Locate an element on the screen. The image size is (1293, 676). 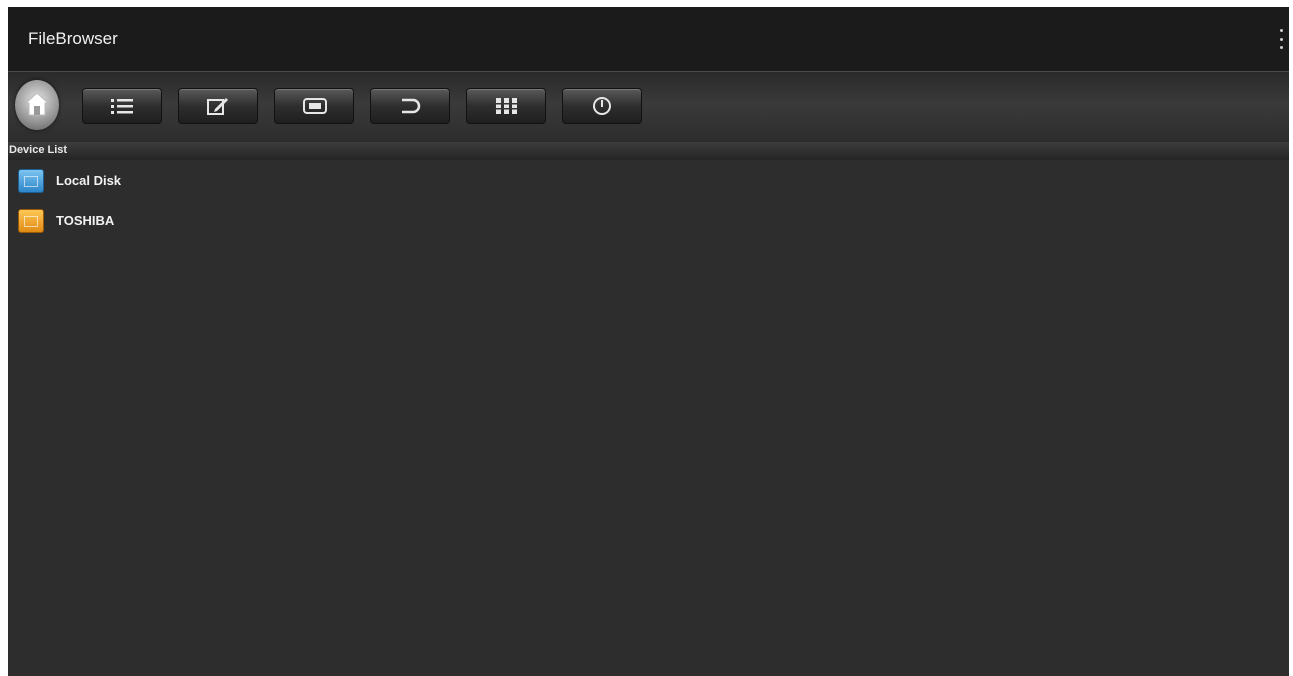
grid-view-button is located at coordinates (506, 106).